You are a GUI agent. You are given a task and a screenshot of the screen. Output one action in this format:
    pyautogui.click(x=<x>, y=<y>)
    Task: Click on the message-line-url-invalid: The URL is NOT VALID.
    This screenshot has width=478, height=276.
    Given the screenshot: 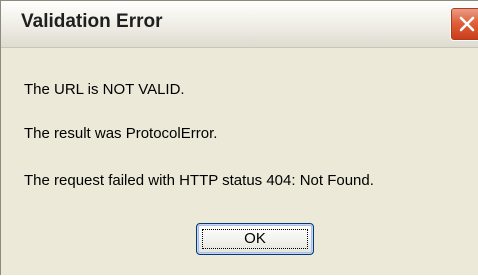 What is the action you would take?
    pyautogui.click(x=104, y=89)
    